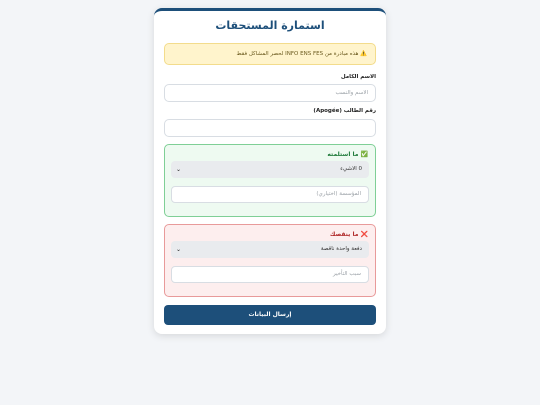 This screenshot has height=405, width=540. What do you see at coordinates (270, 93) in the screenshot?
I see `full-name-field: الاسم والنسب` at bounding box center [270, 93].